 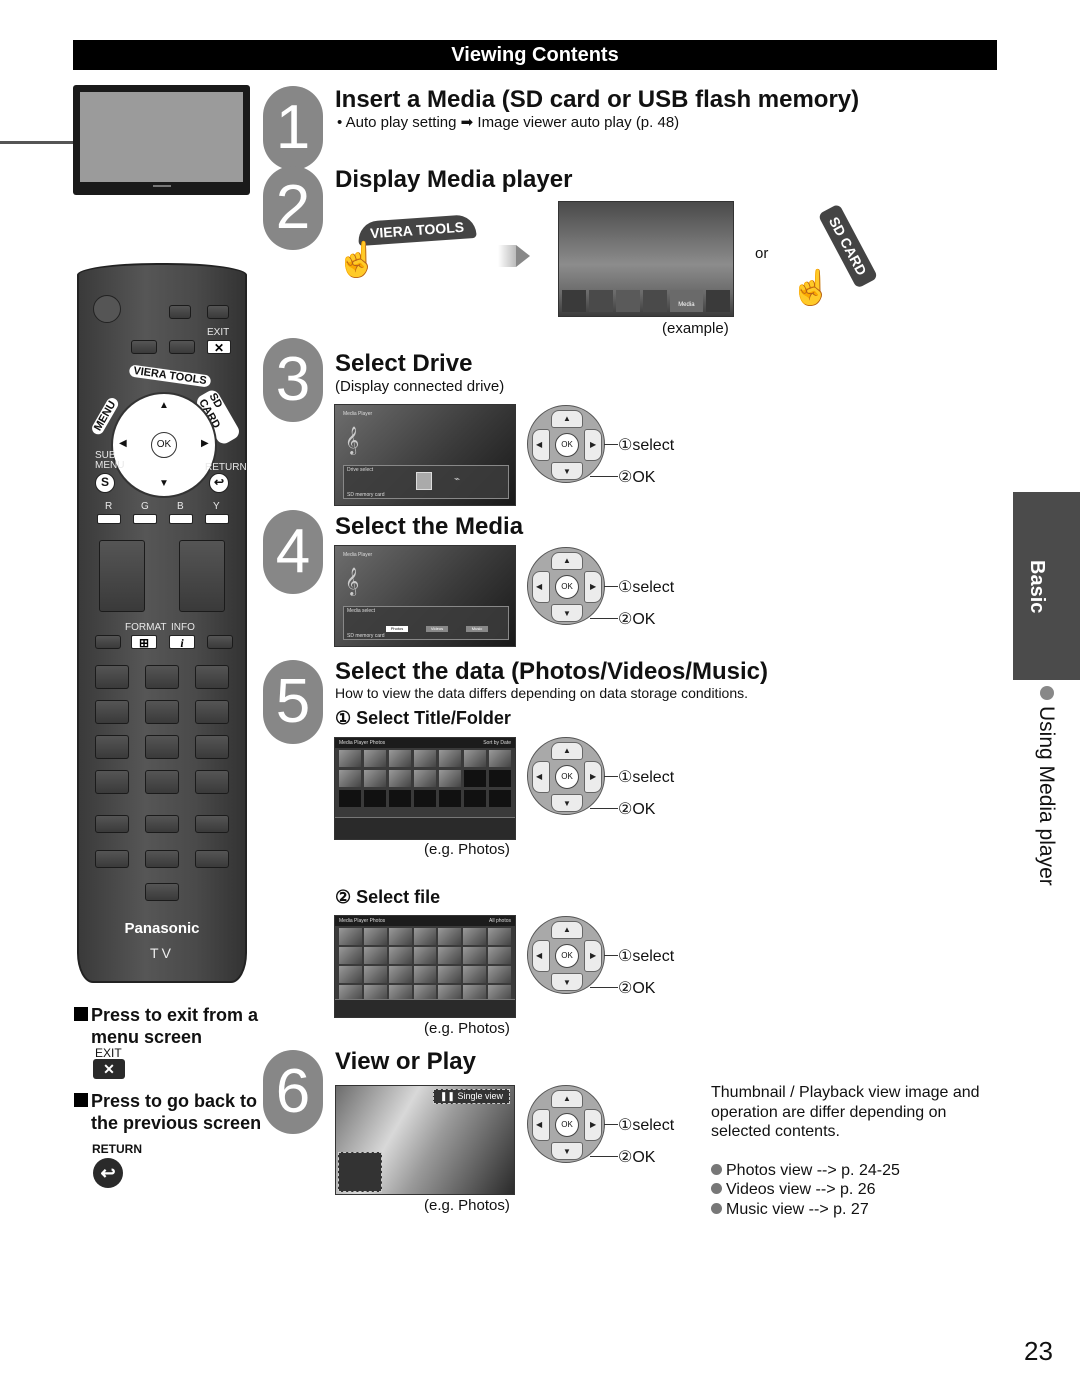 I want to click on bullet-icon, so click(x=716, y=1188).